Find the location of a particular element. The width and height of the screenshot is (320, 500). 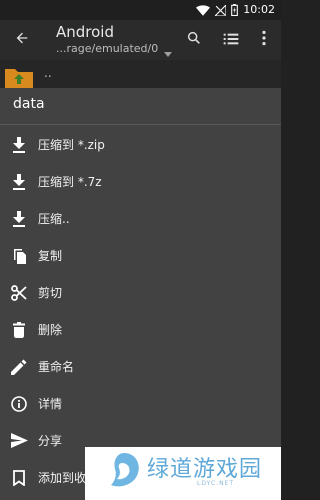

battery-icon is located at coordinates (235, 10).